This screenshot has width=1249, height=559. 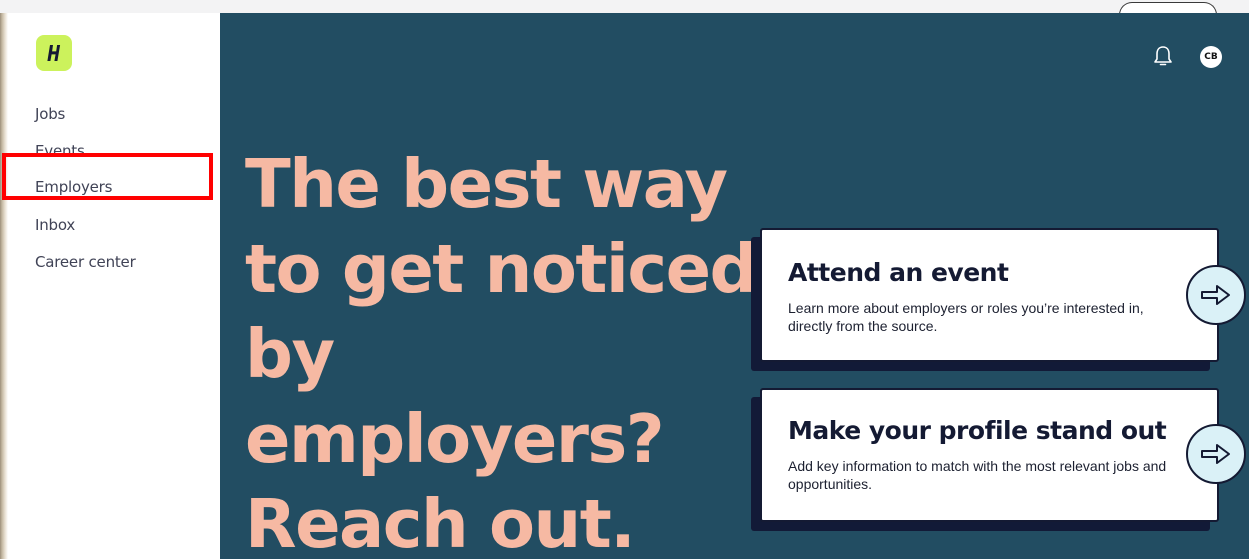 I want to click on profile-card-title: Make your profile stand out, so click(x=977, y=430).